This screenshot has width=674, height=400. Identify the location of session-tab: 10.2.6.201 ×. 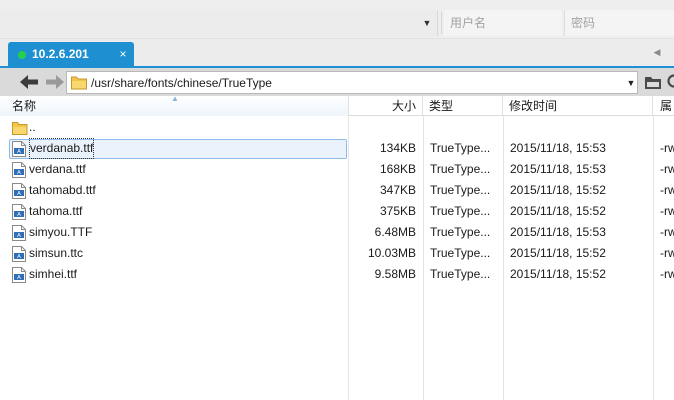
(71, 54).